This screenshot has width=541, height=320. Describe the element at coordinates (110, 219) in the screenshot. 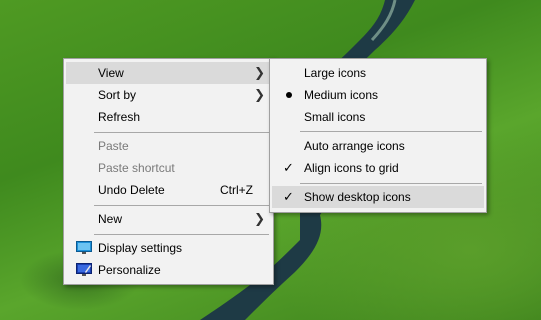

I see `menu-item-label: New` at that location.